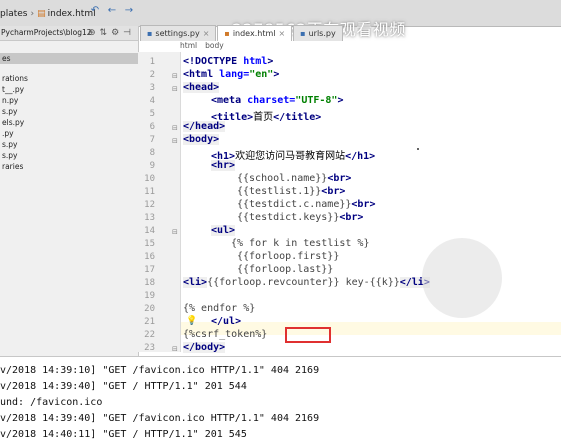 The height and width of the screenshot is (445, 561). What do you see at coordinates (48, 14) in the screenshot?
I see `navigation-breadcrumb: plates › ▤ index.html` at bounding box center [48, 14].